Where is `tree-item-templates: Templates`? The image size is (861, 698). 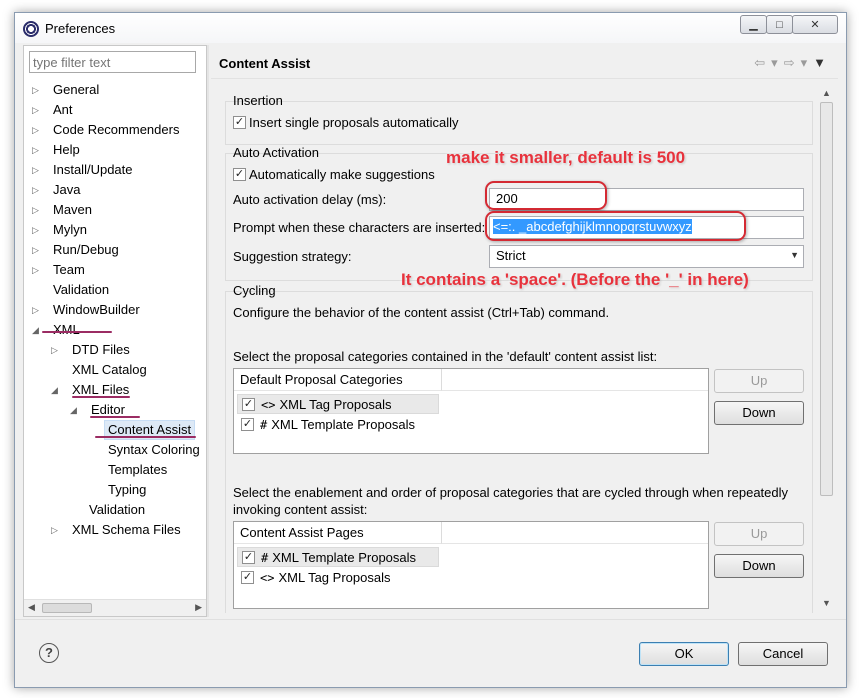 tree-item-templates: Templates is located at coordinates (137, 470).